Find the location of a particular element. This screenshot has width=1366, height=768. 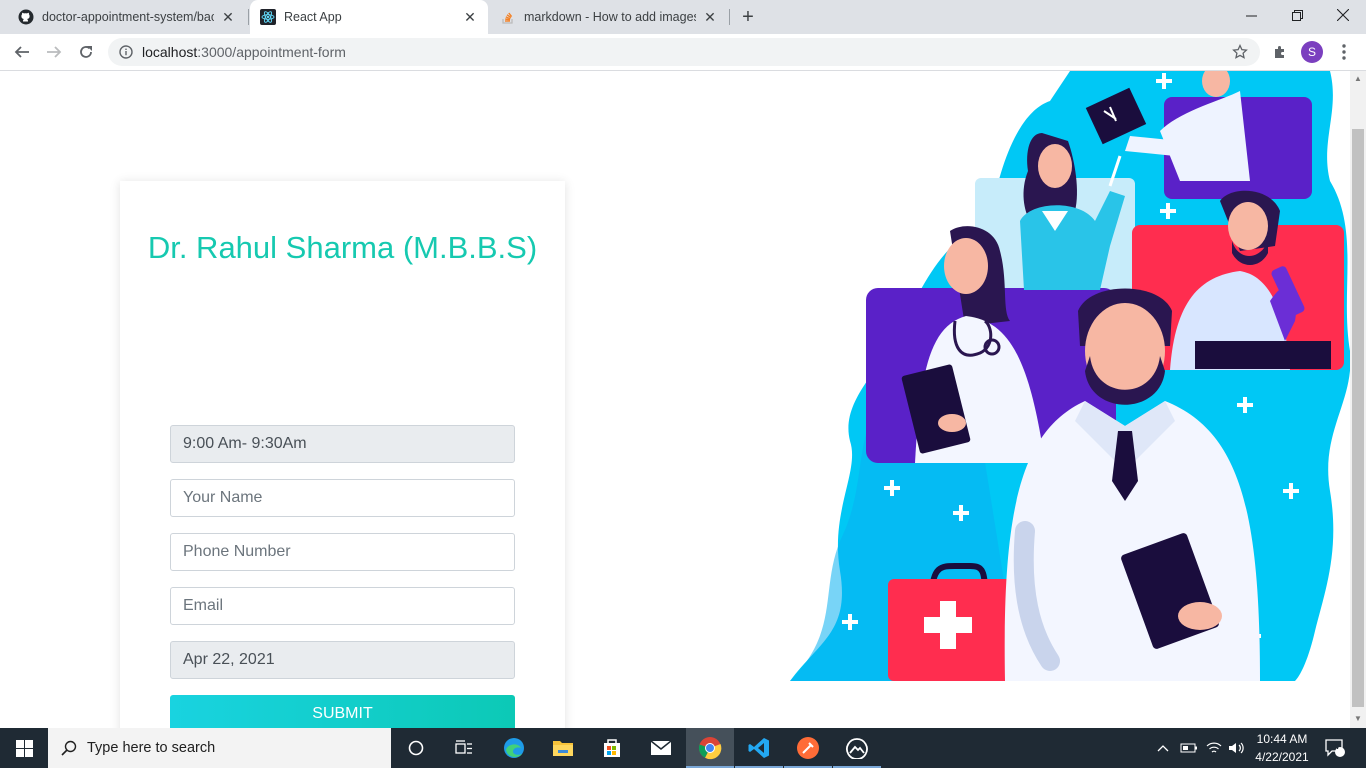

taskbar-clock: 10:44 AM 4/22/2021 is located at coordinates (1282, 748).